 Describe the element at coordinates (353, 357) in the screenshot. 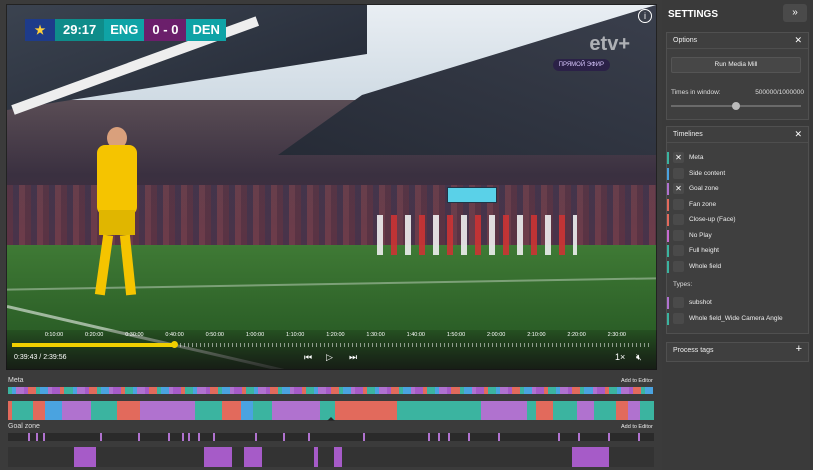

I see `skip-forward-icon: ⏭` at that location.